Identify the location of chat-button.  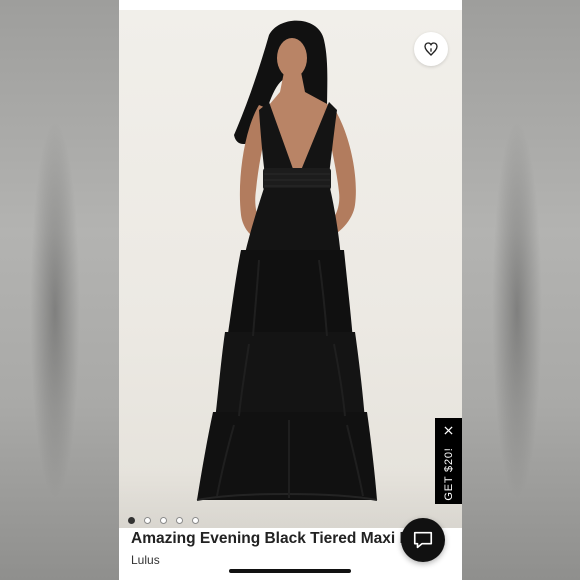
(423, 540).